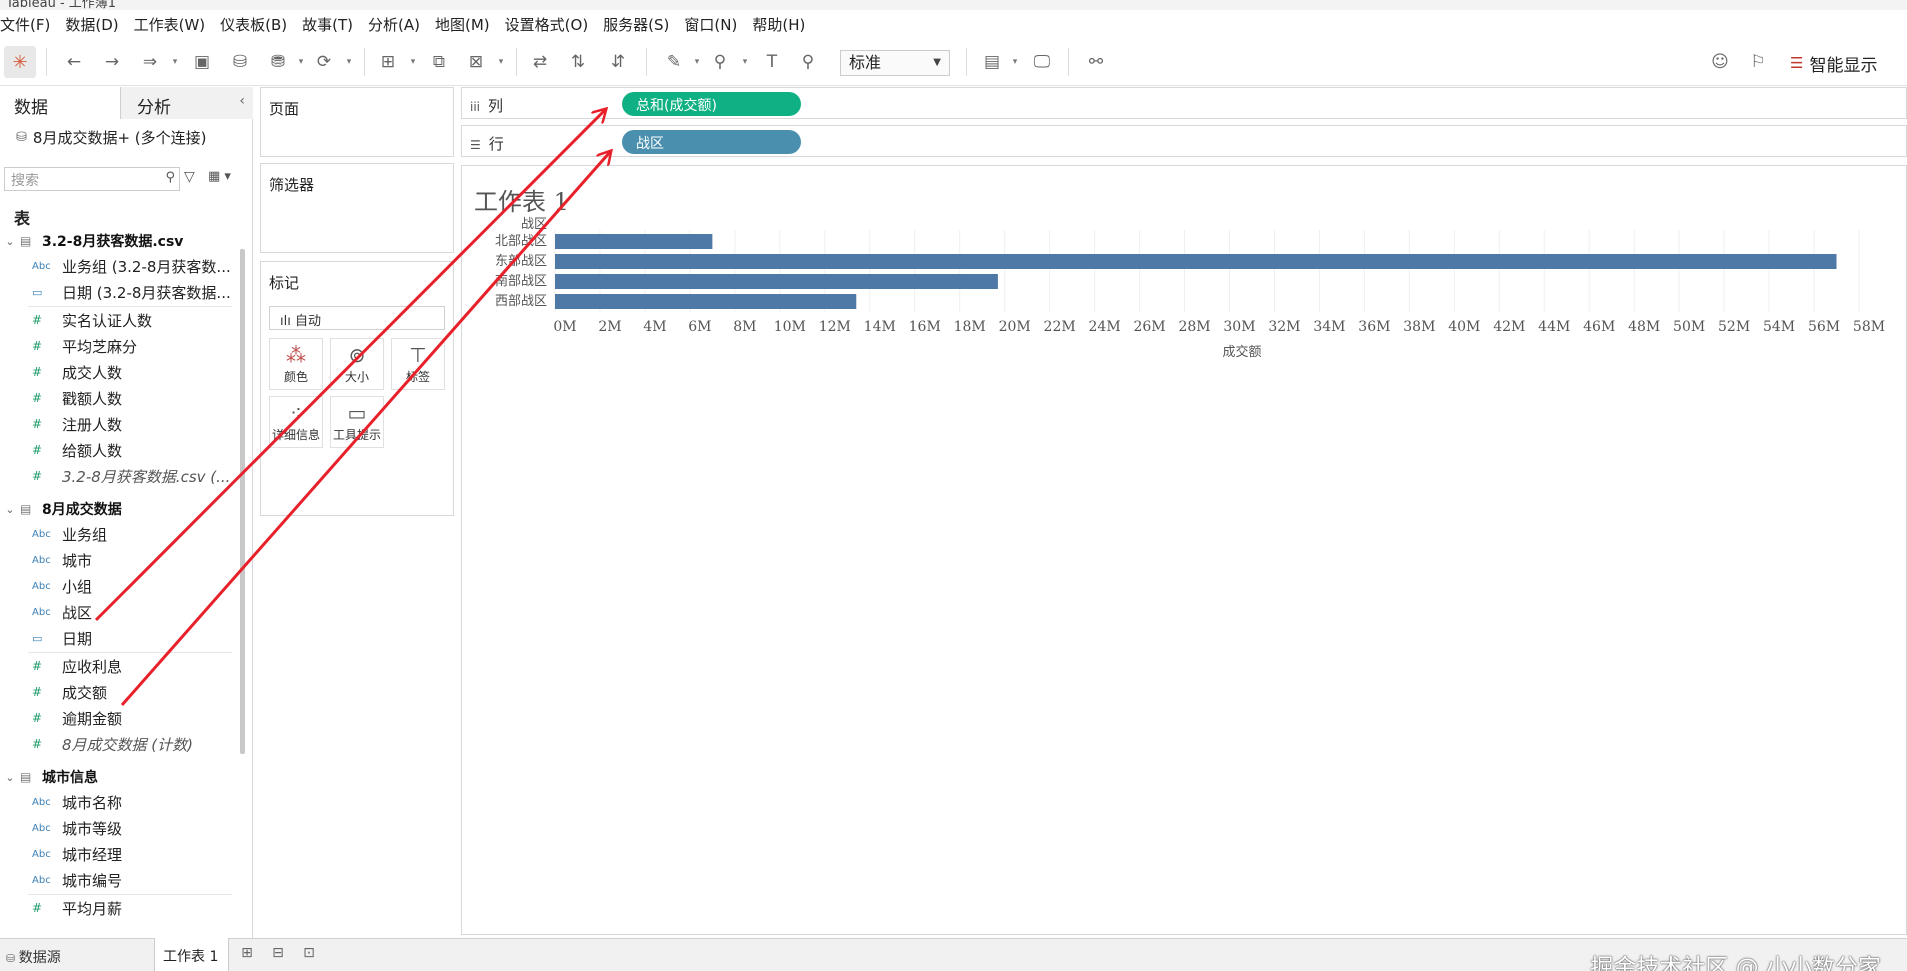 Image resolution: width=1907 pixels, height=971 pixels. Describe the element at coordinates (116, 612) in the screenshot. I see `field-item: Abc 战区` at that location.